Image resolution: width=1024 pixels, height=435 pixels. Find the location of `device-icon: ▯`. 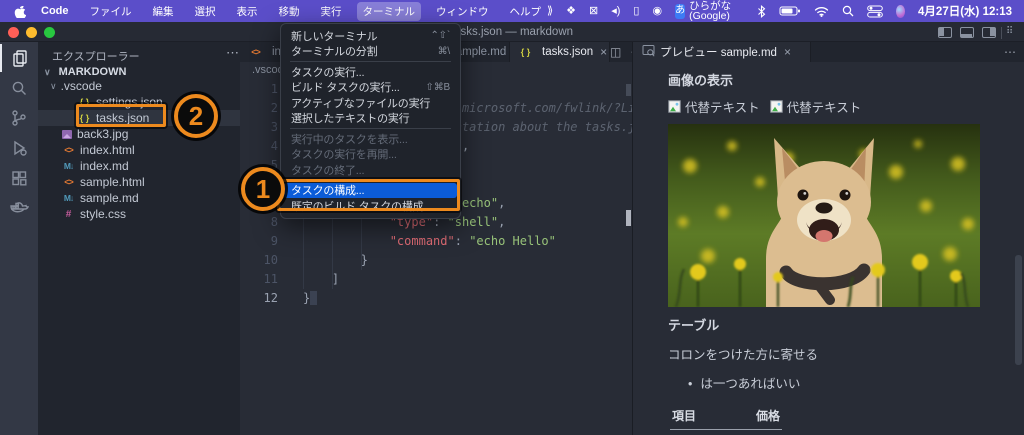

device-icon: ▯ is located at coordinates (636, 11).